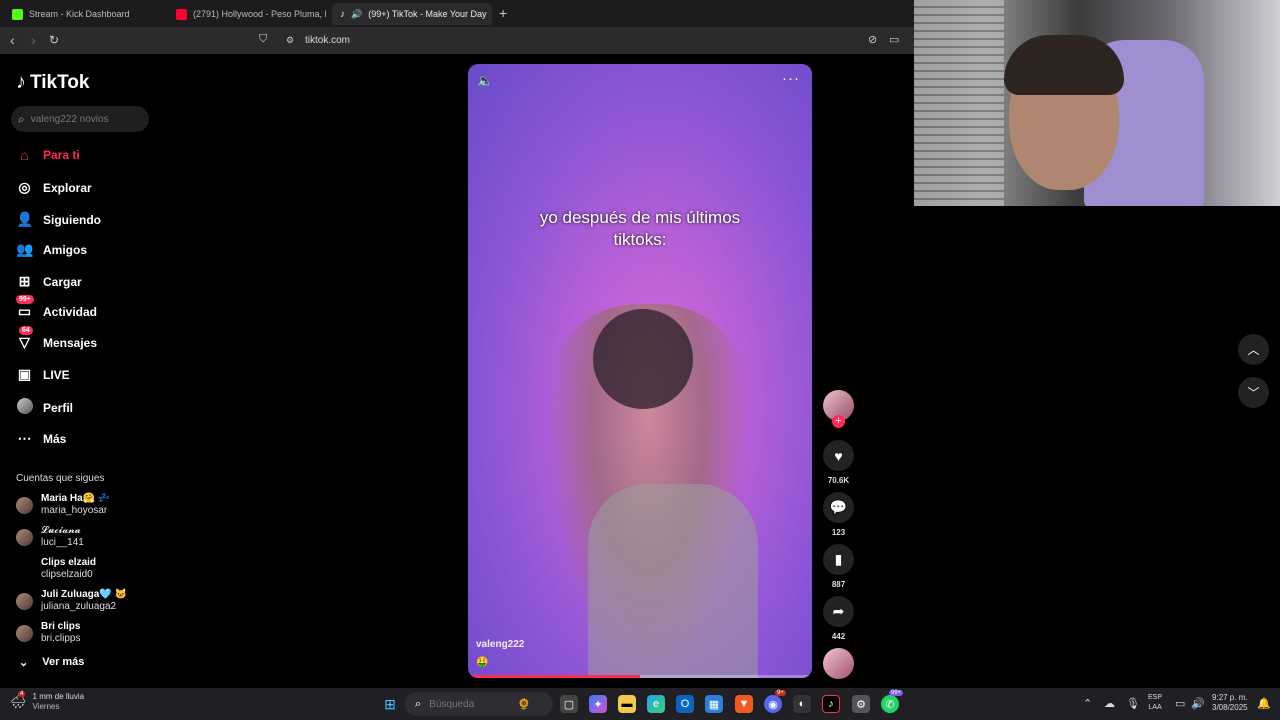 This screenshot has width=1280, height=720. What do you see at coordinates (61, 638) in the screenshot?
I see `account-handle: bri.clipps` at bounding box center [61, 638].